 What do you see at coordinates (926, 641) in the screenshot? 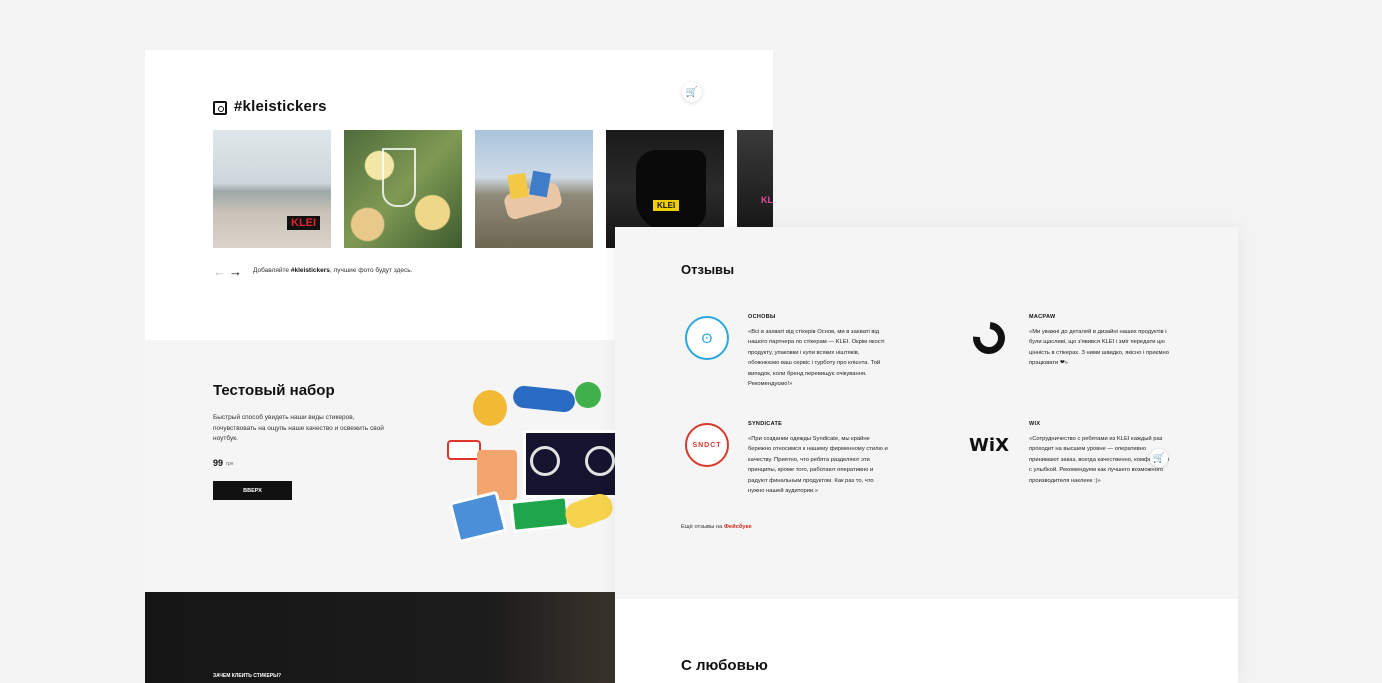
I see `love-section: С любовью` at bounding box center [926, 641].